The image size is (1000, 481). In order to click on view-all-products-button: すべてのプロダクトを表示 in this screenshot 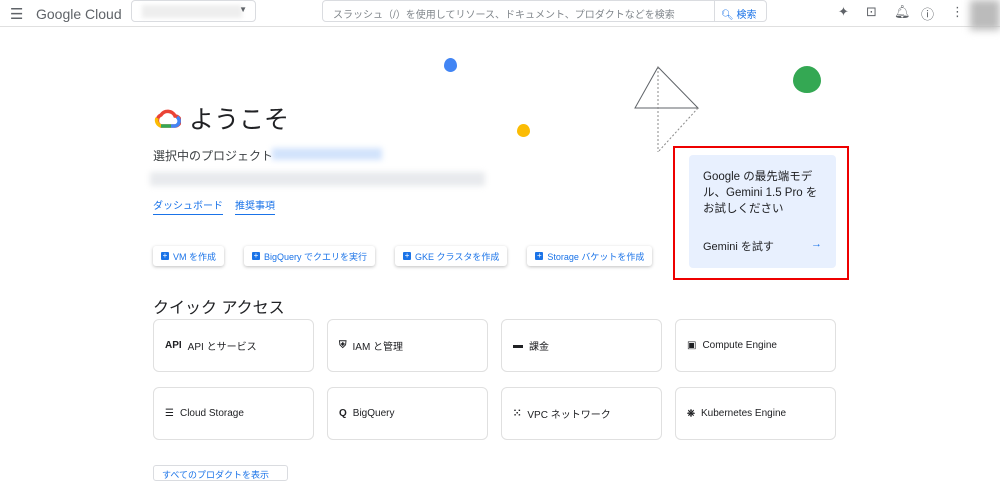, I will do `click(220, 473)`.